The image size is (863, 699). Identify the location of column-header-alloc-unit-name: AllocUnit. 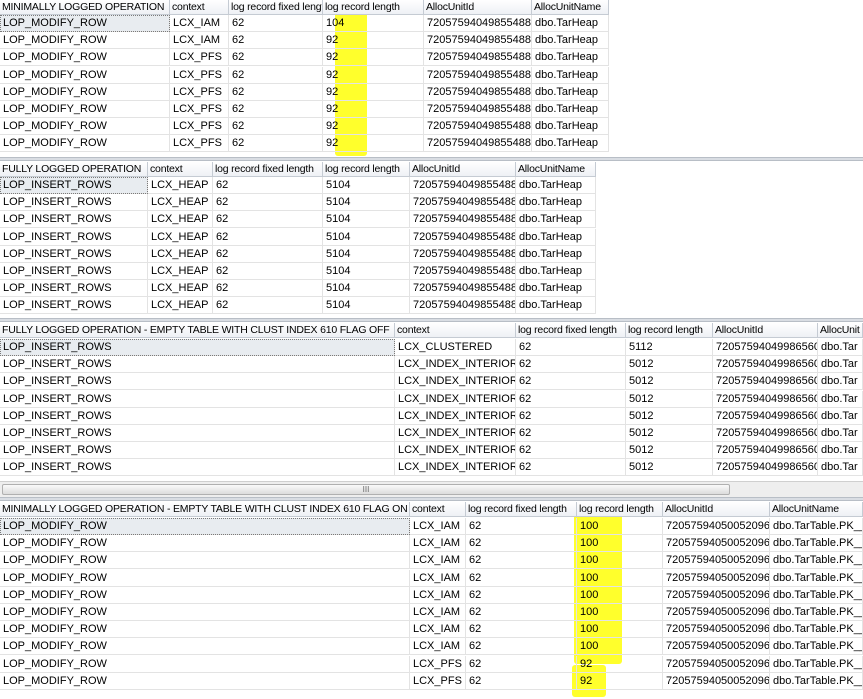
(840, 330).